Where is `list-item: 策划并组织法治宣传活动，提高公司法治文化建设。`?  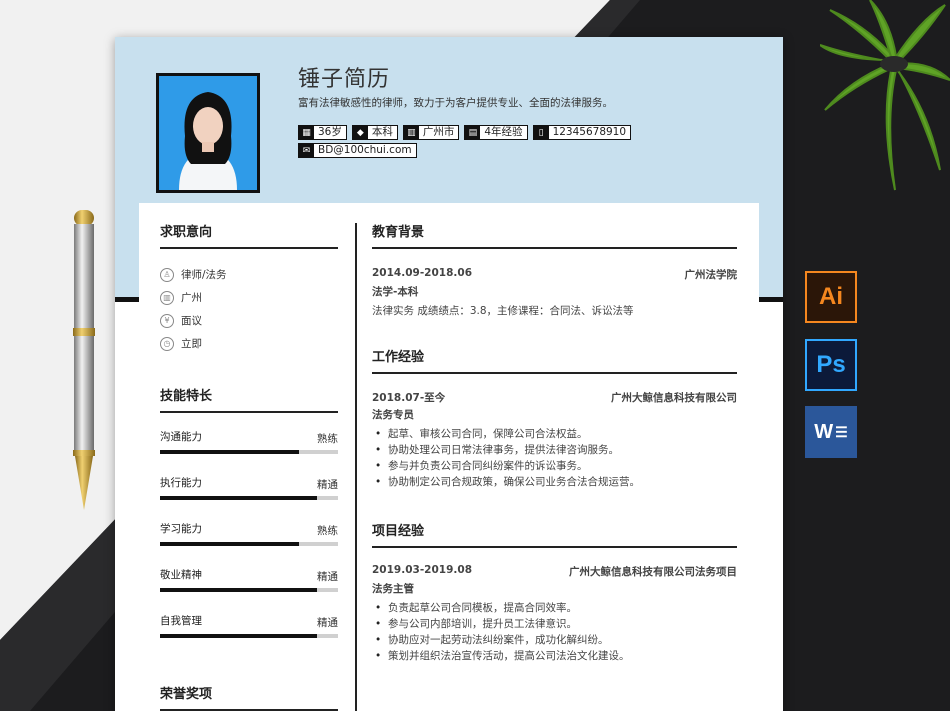 list-item: 策划并组织法治宣传活动，提高公司法治文化建设。 is located at coordinates (554, 656).